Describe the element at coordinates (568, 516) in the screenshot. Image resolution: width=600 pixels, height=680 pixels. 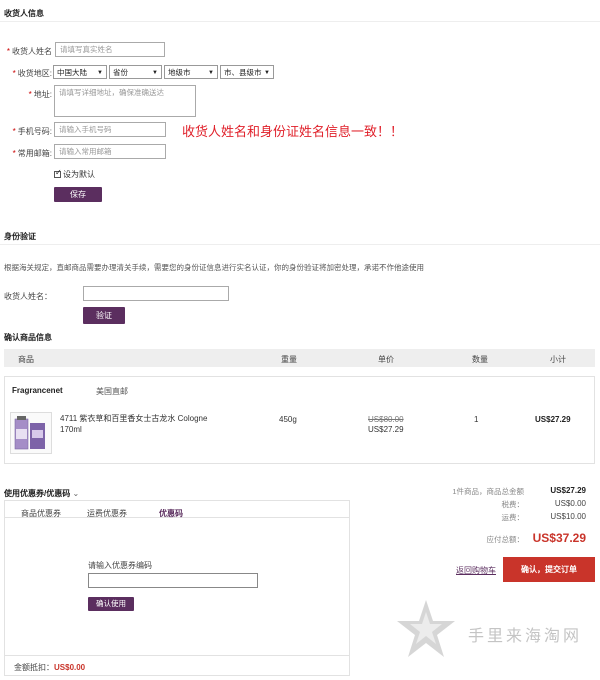
I see `shipping-fee-value: US$10.00` at that location.